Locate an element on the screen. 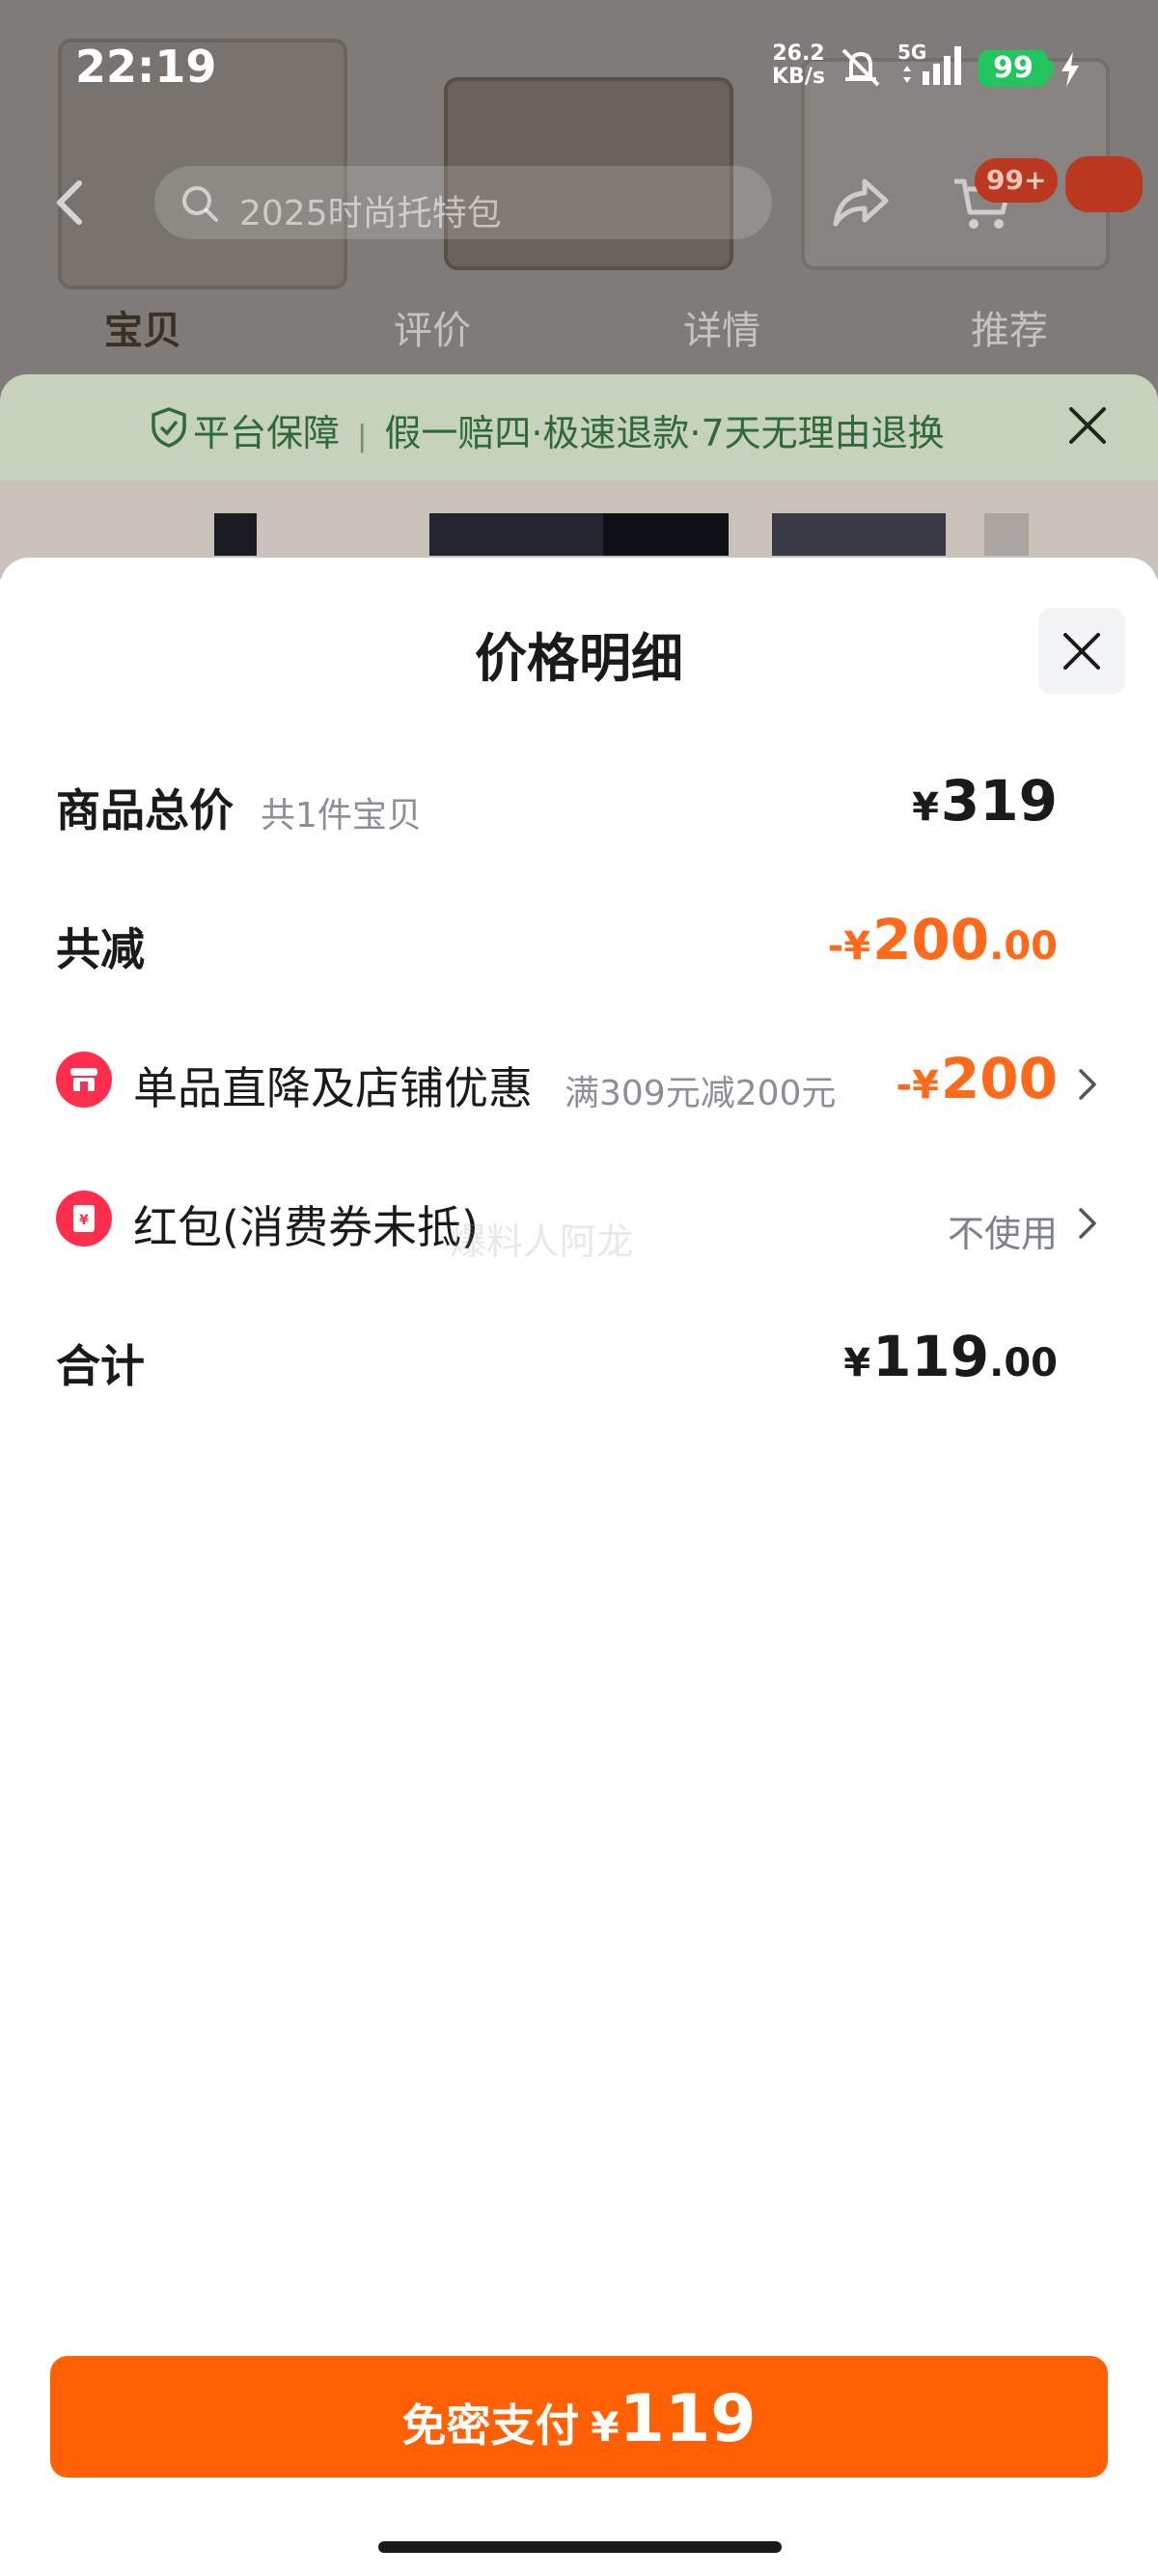  pay-button-label: 免密支付 ¥119 is located at coordinates (579, 2419).